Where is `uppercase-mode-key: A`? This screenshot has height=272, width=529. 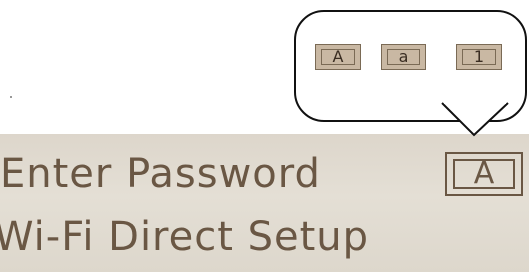 uppercase-mode-key: A is located at coordinates (338, 57).